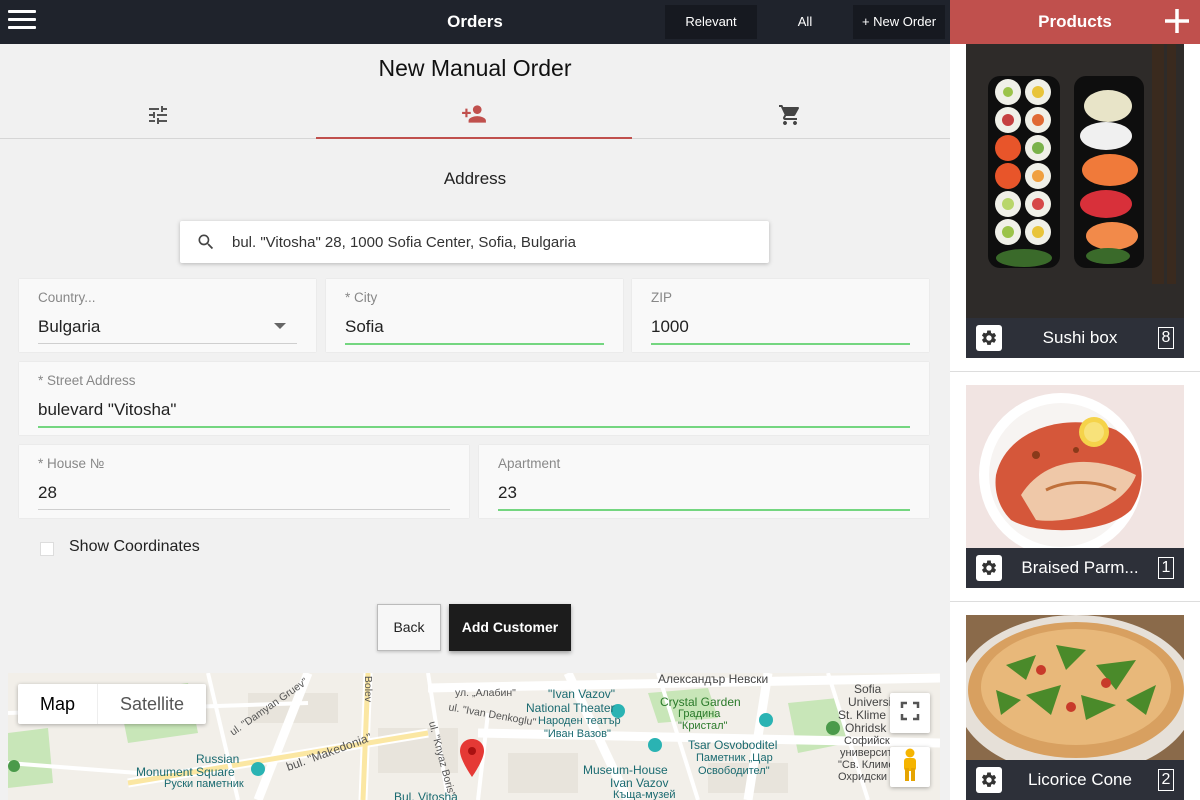  I want to click on map-label-univ-4: Ohridsk, so click(866, 728).